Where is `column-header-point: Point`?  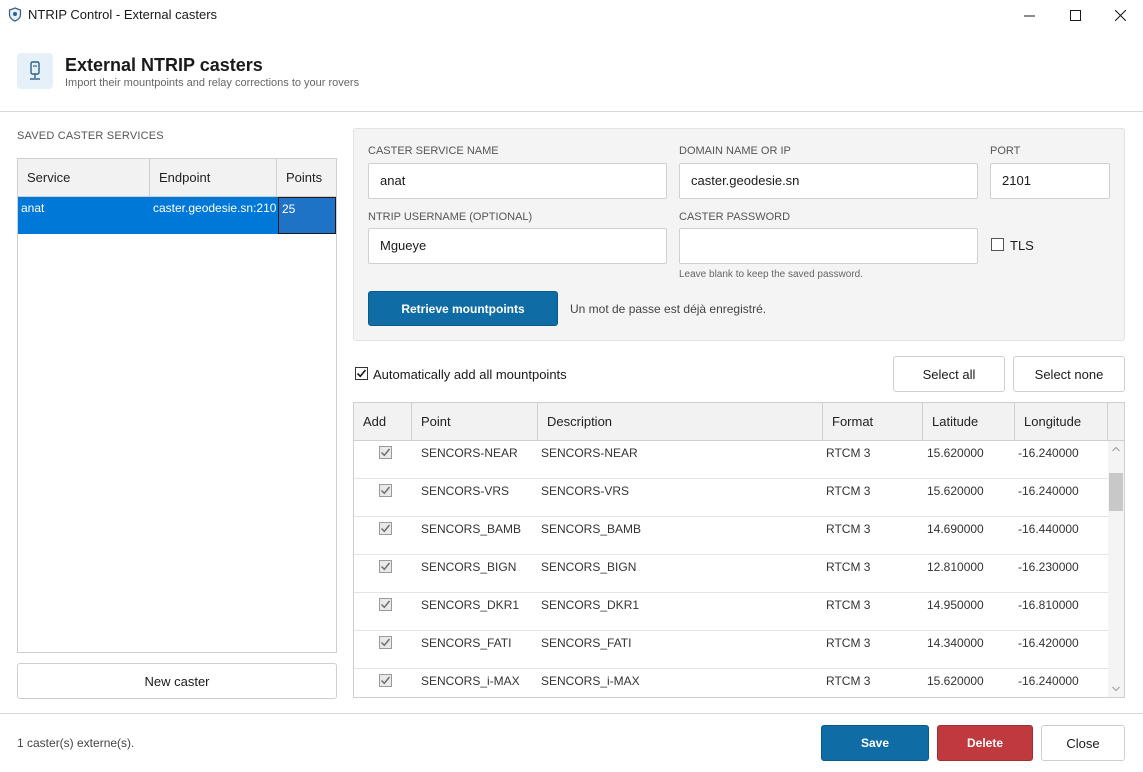 column-header-point: Point is located at coordinates (475, 422).